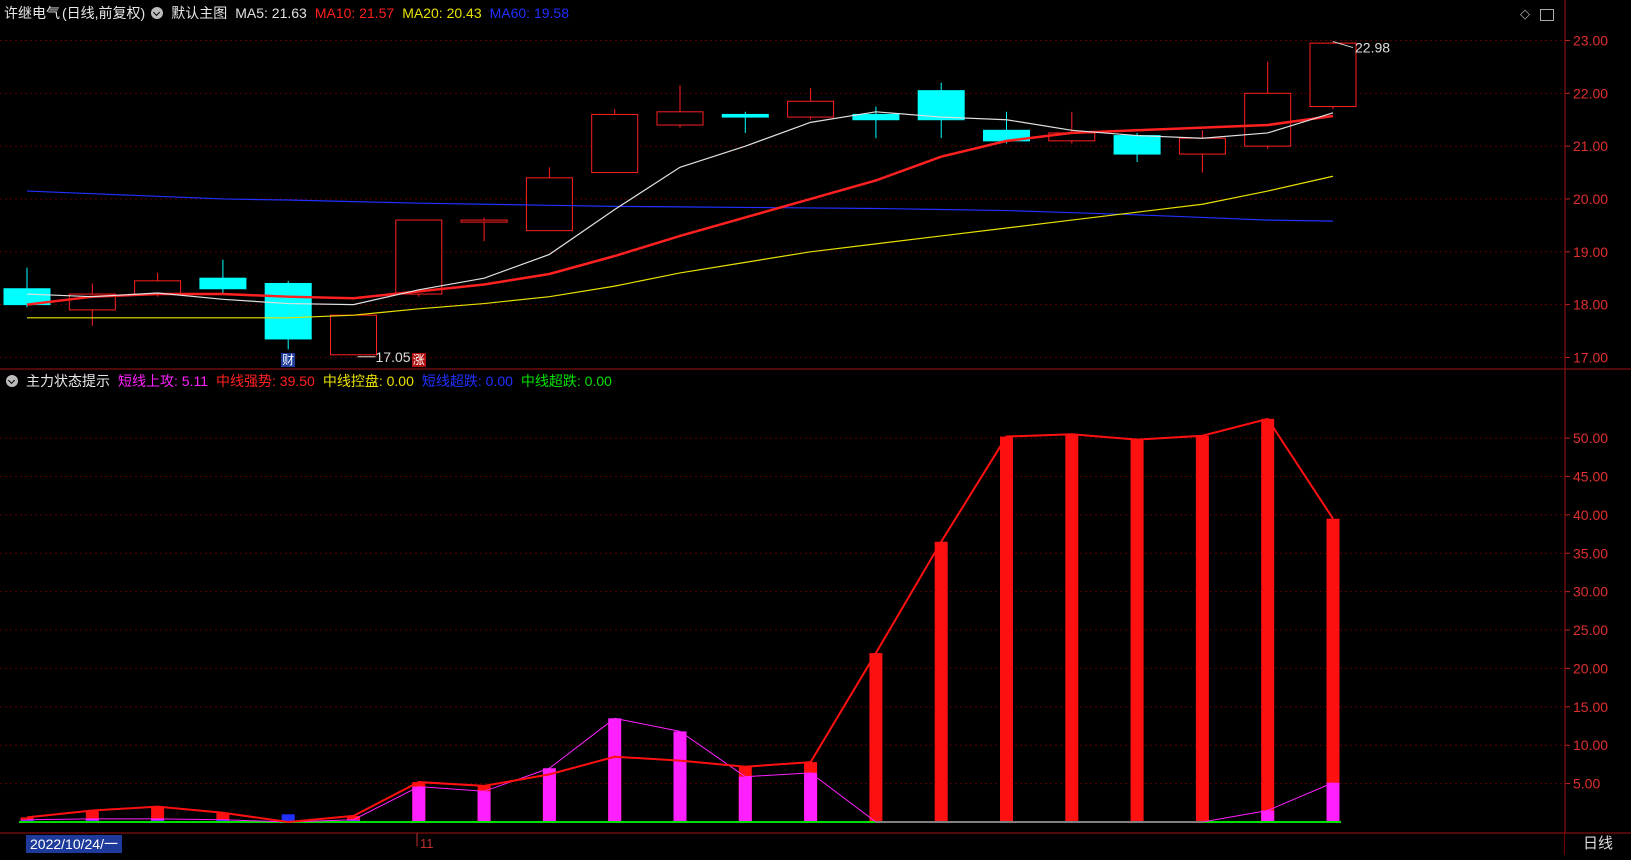 The image size is (1631, 860). I want to click on ma-legend-item: MA10: 21.57, so click(354, 13).